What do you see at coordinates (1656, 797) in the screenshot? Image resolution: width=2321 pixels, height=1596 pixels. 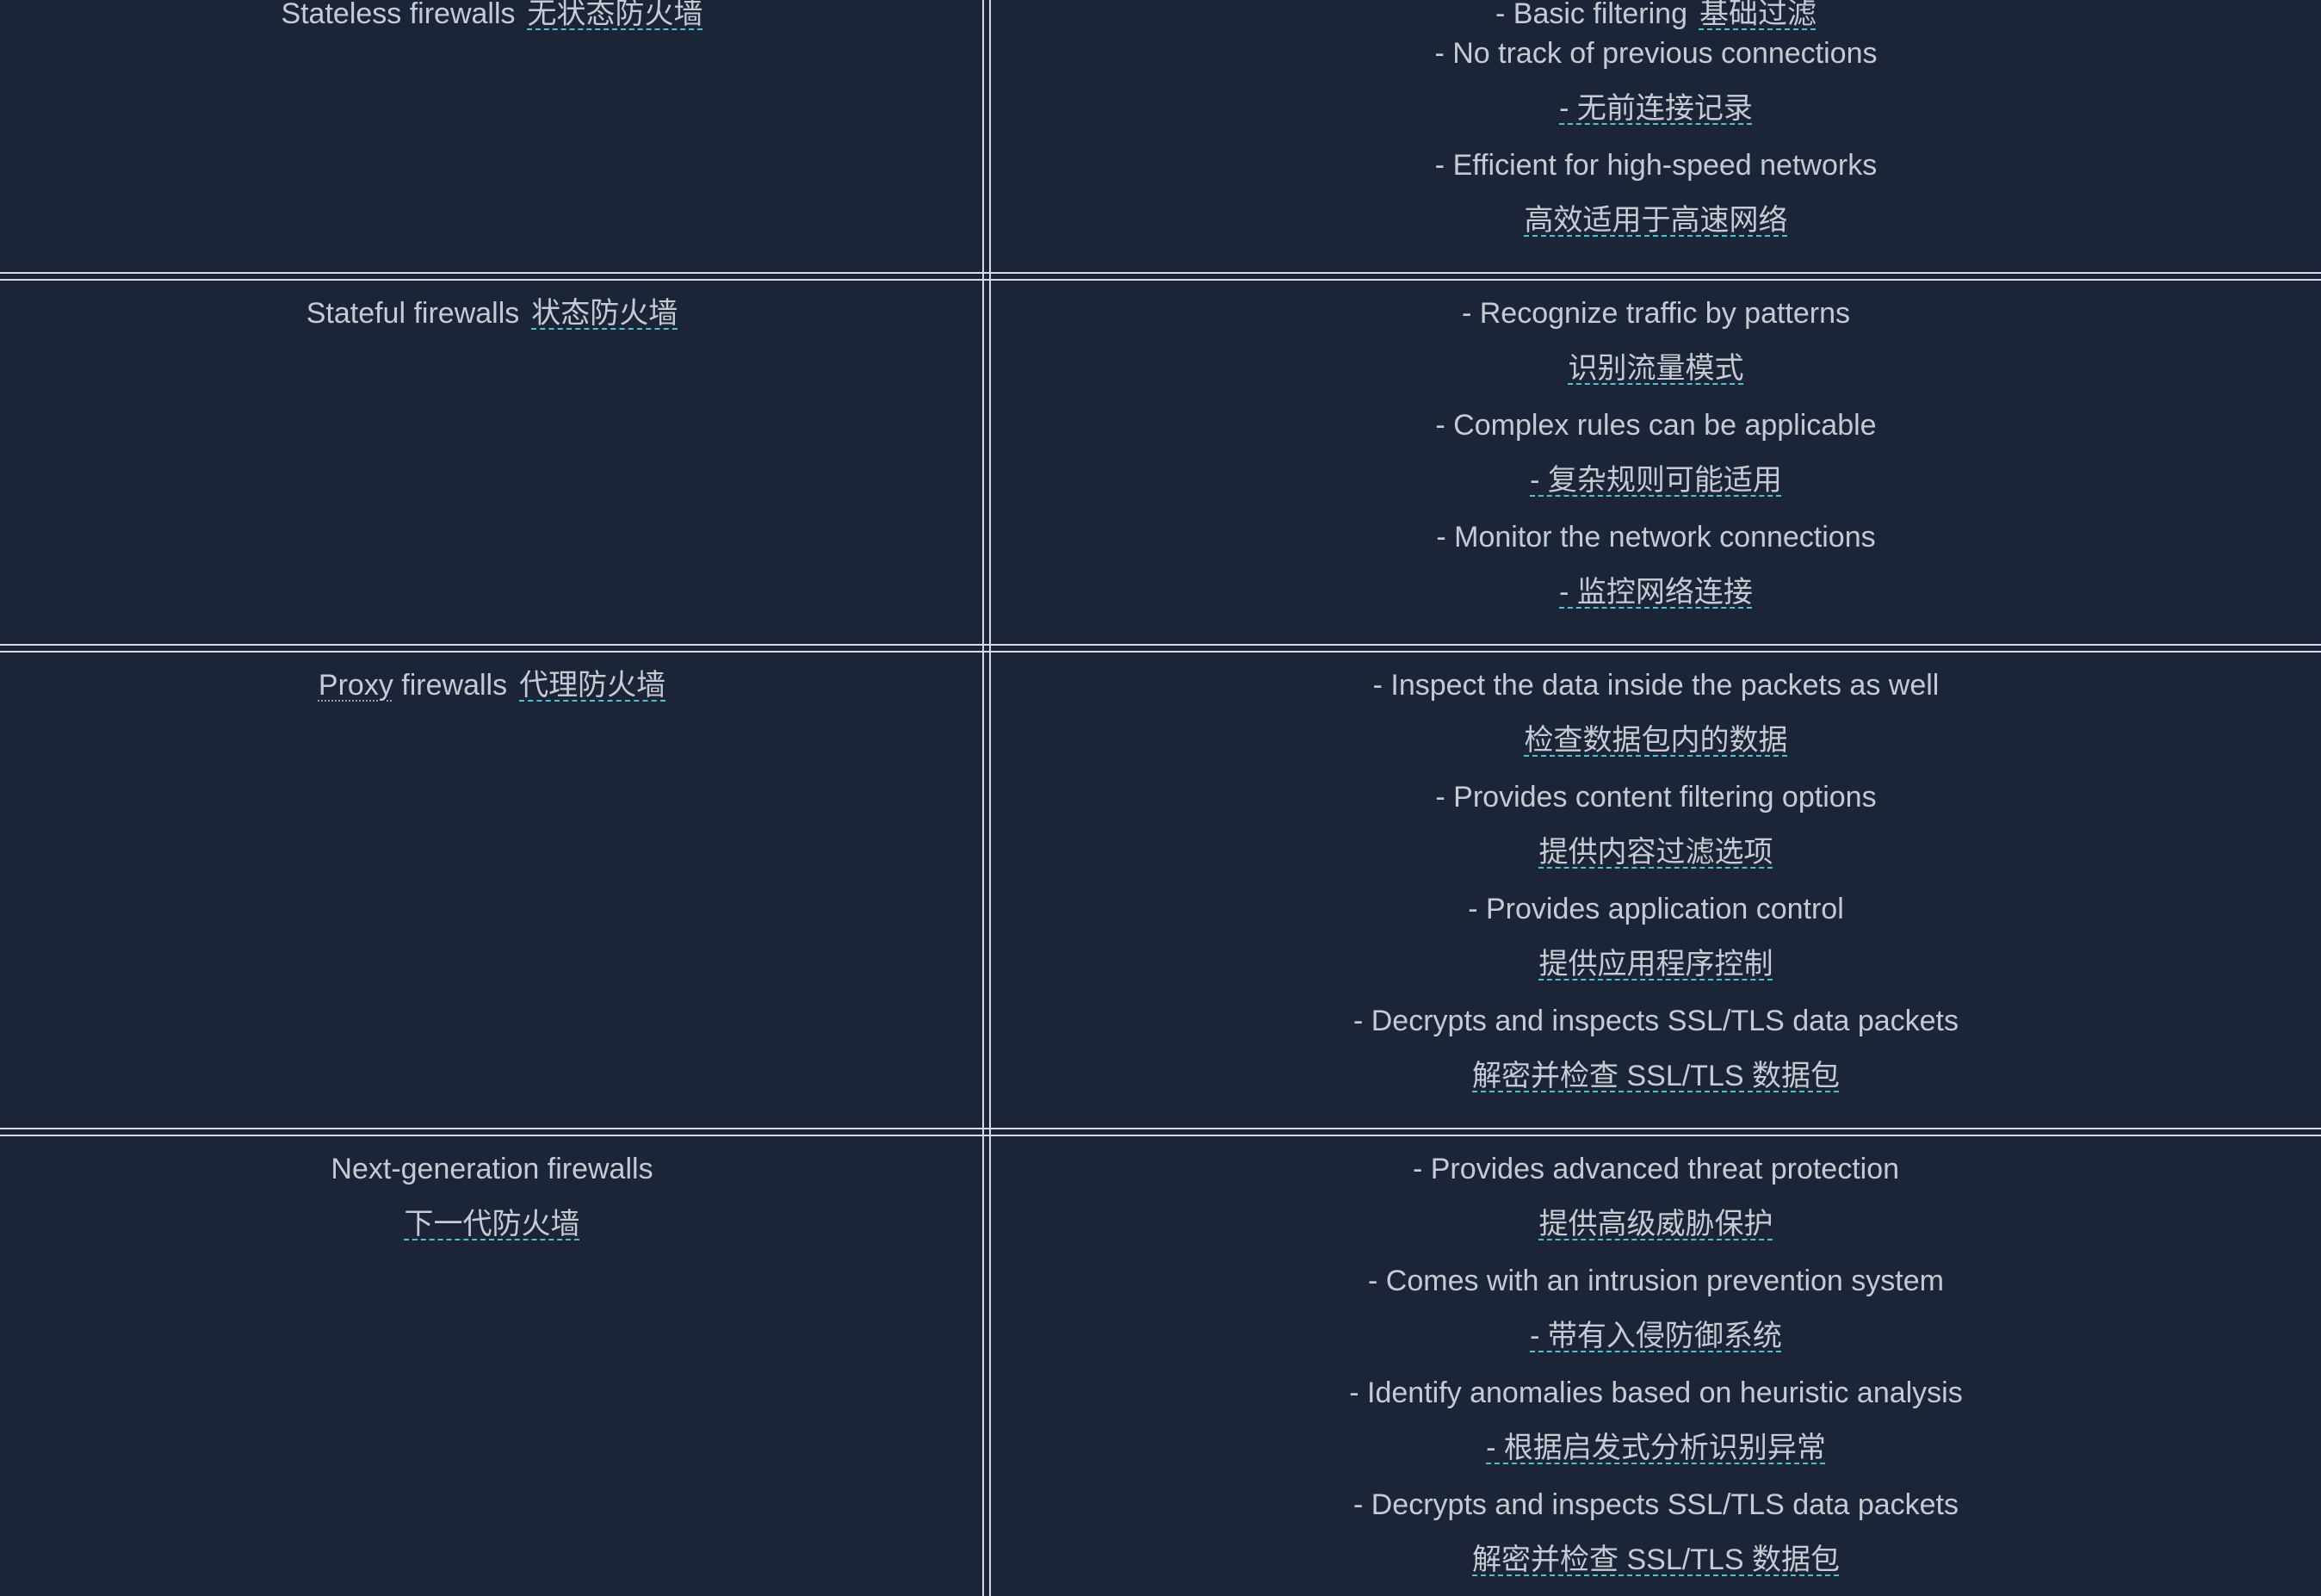 I see `feature-en-line: - Provides content filtering options` at bounding box center [1656, 797].